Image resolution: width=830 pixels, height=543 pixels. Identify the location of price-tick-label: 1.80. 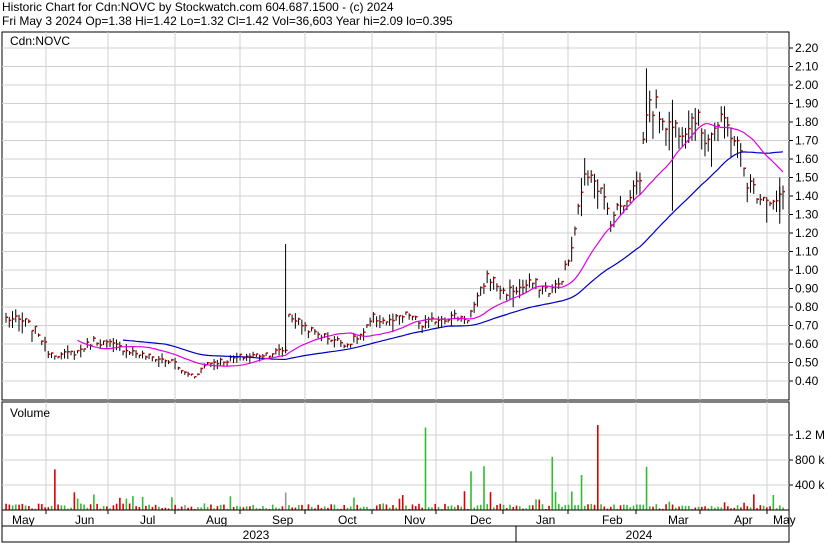
(807, 122).